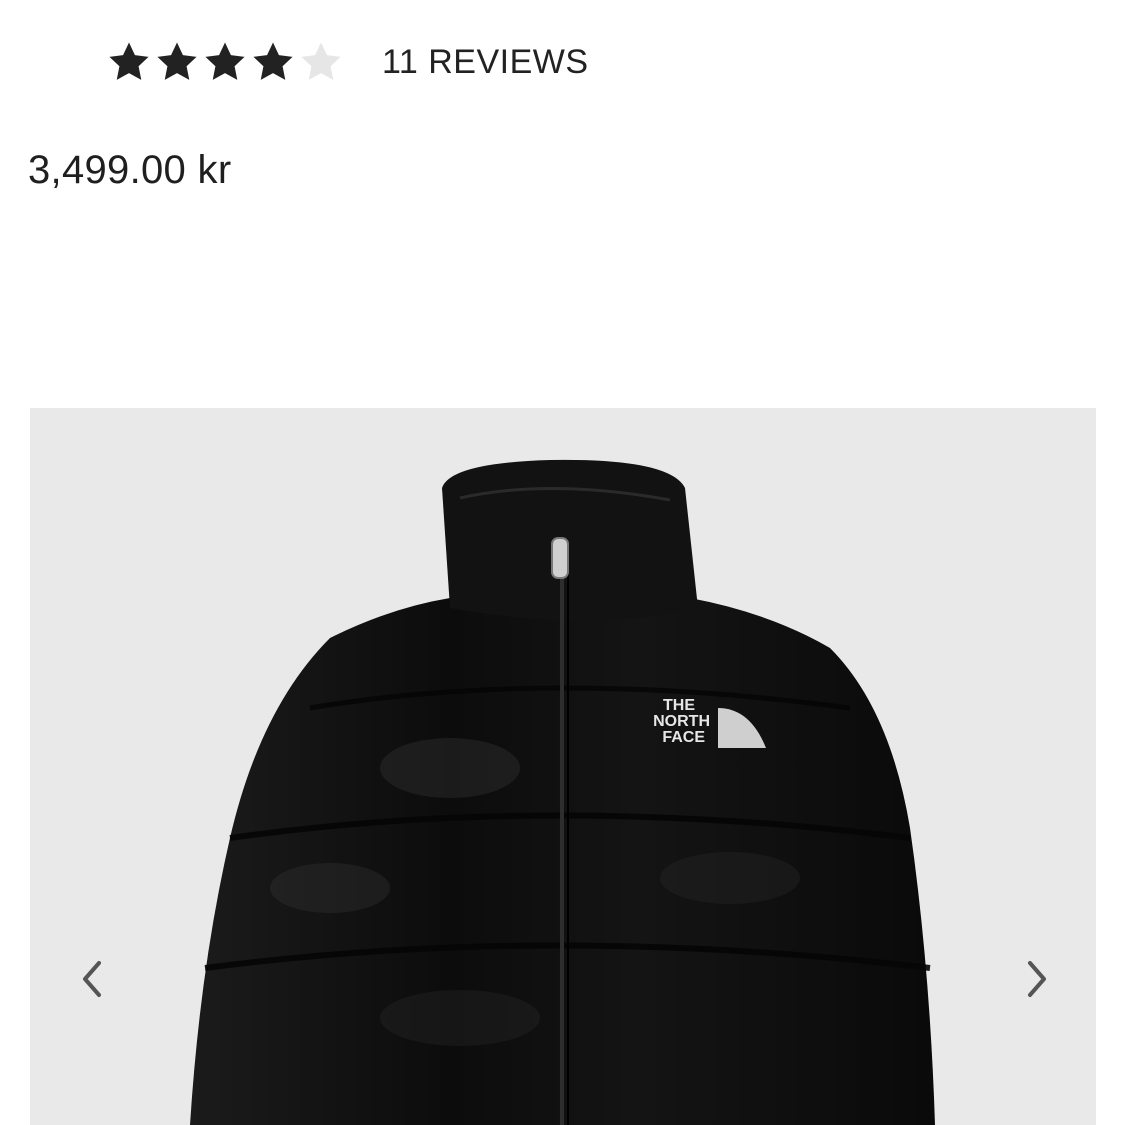 This screenshot has width=1125, height=1125. Describe the element at coordinates (679, 705) in the screenshot. I see `brand-logo-text-1: THE` at that location.